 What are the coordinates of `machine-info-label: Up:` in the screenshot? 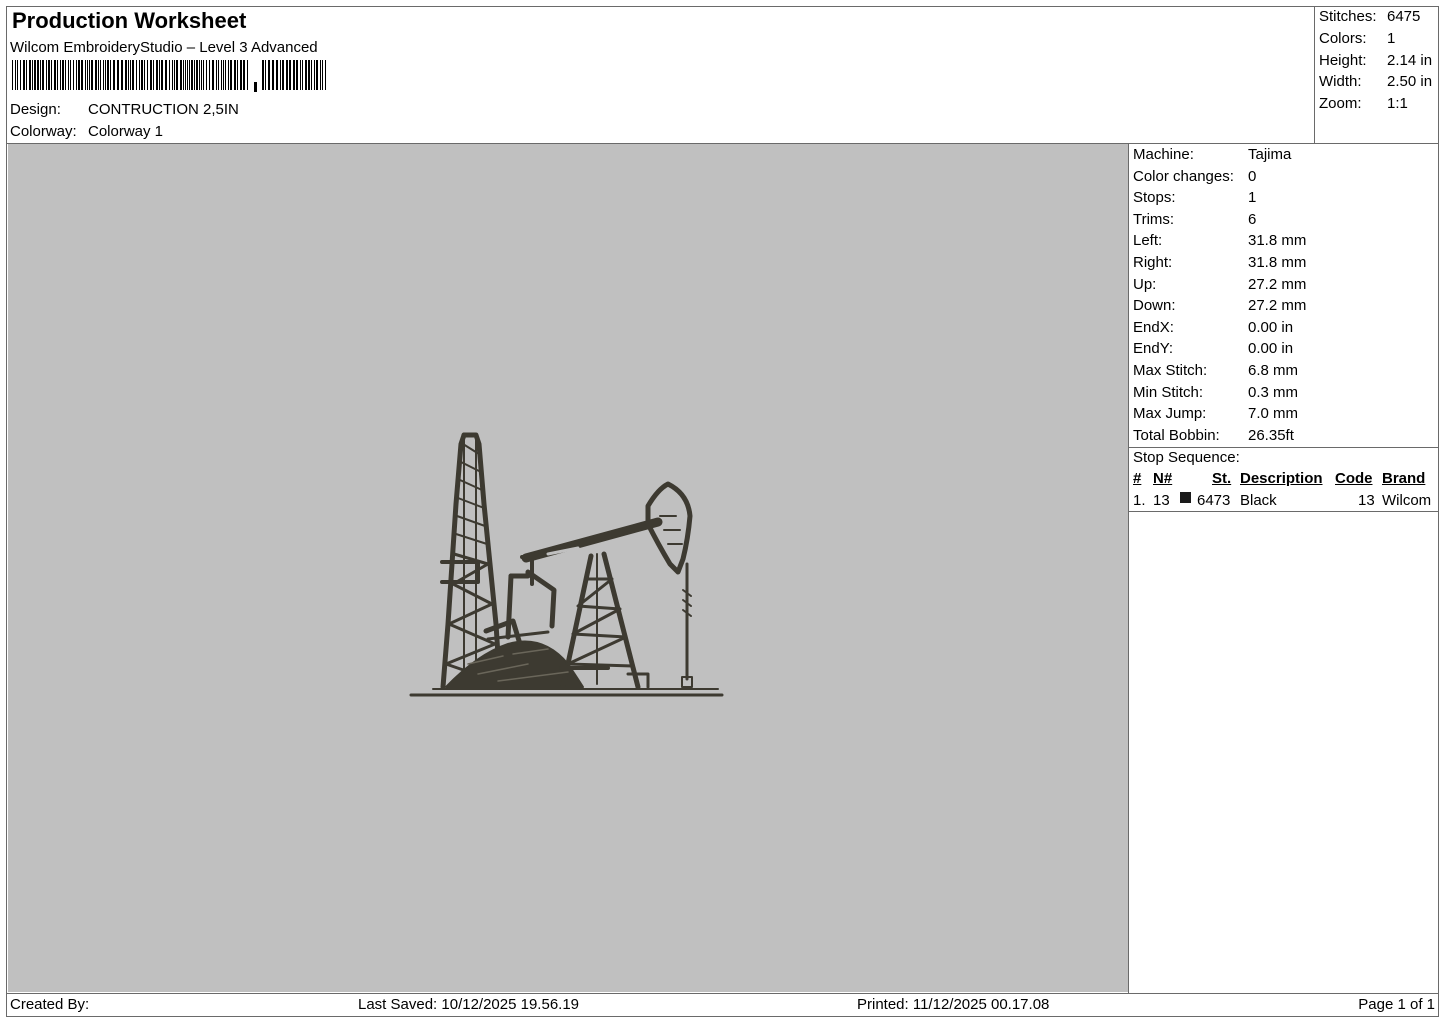 It's located at (1145, 284).